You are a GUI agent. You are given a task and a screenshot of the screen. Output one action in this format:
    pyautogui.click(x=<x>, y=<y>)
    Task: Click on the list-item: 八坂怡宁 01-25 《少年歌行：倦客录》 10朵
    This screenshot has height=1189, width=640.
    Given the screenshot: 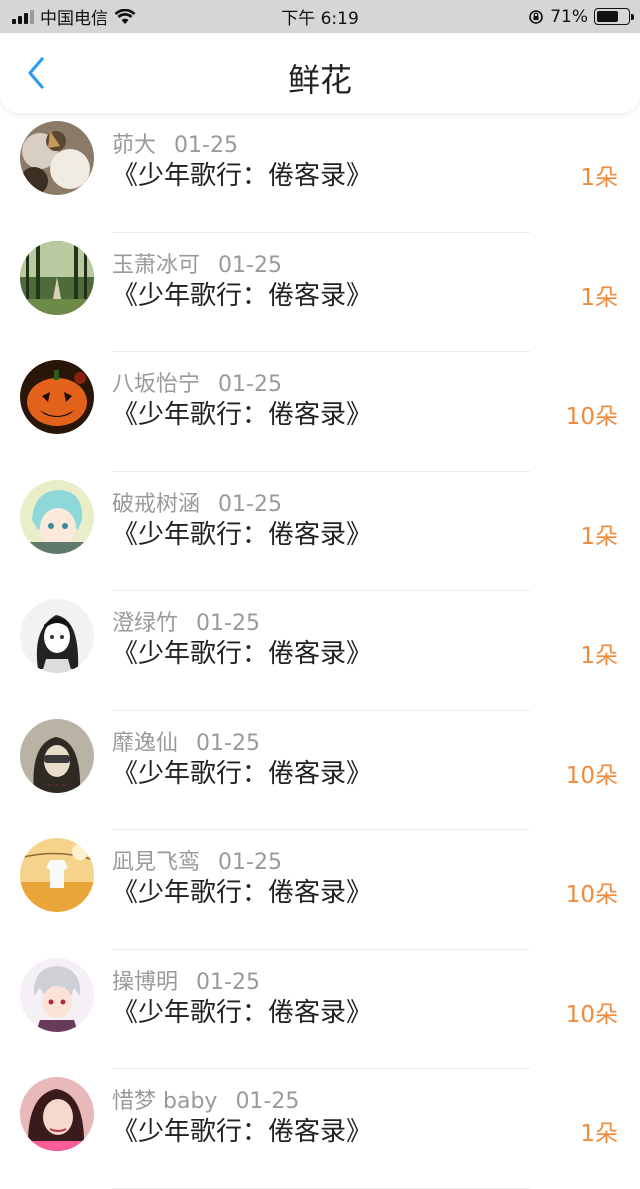 What is the action you would take?
    pyautogui.click(x=320, y=412)
    